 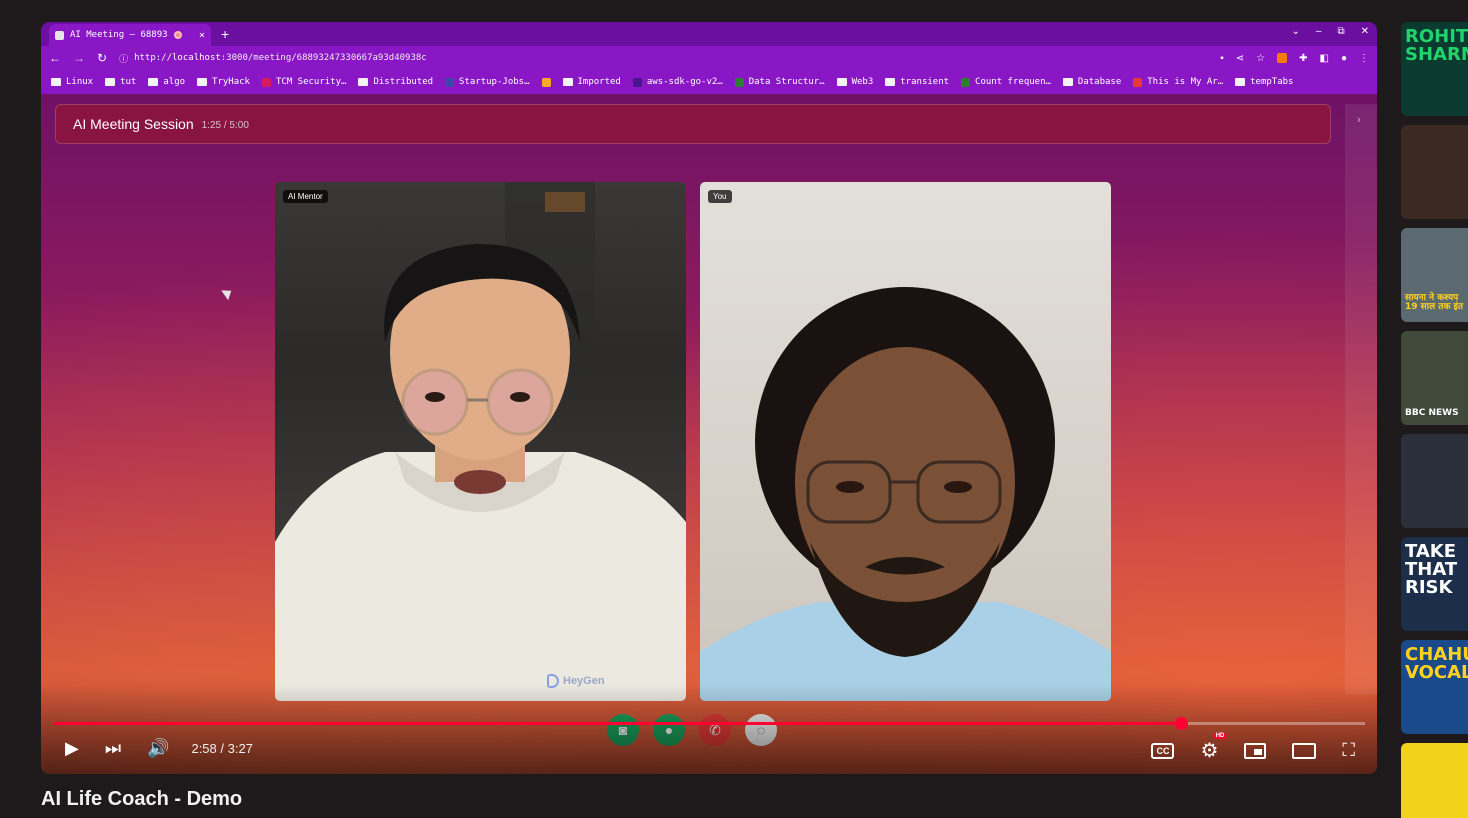 What do you see at coordinates (222, 748) in the screenshot?
I see `time-display: 2:58 / 3:27` at bounding box center [222, 748].